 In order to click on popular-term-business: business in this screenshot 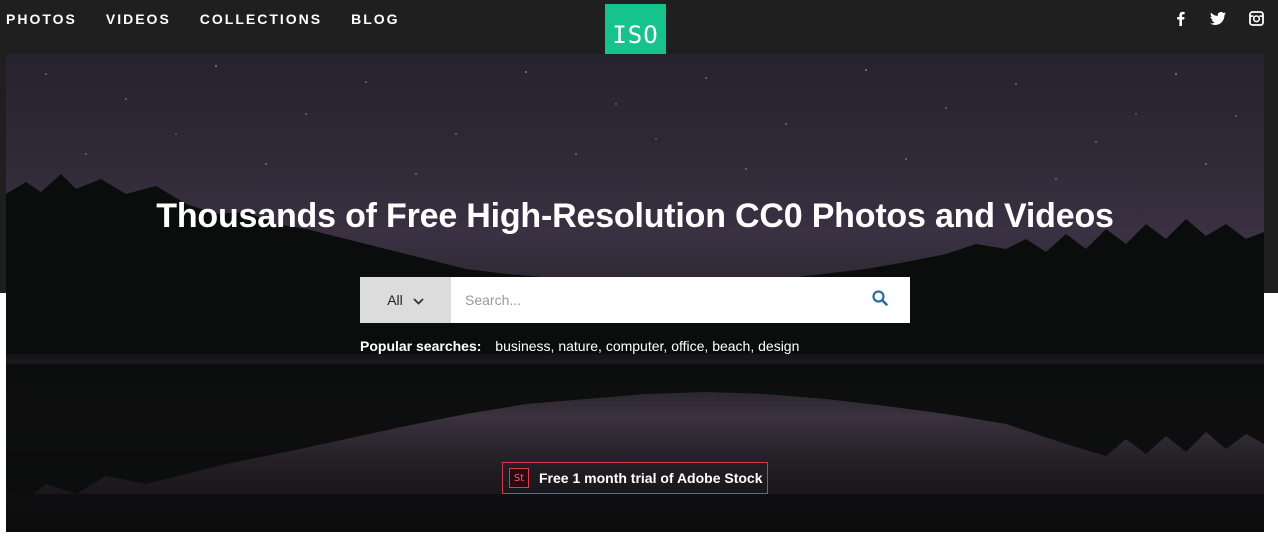, I will do `click(522, 346)`.